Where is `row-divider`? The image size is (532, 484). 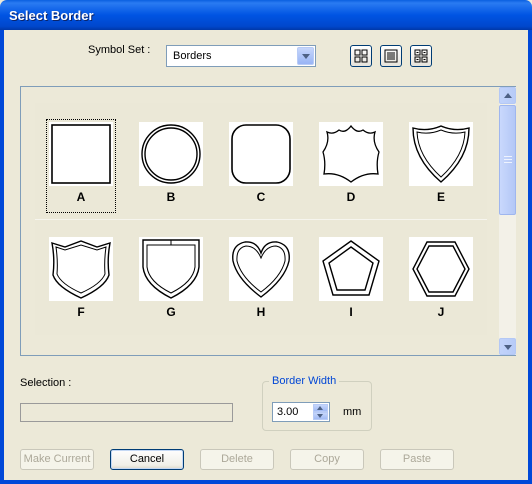
row-divider is located at coordinates (261, 219).